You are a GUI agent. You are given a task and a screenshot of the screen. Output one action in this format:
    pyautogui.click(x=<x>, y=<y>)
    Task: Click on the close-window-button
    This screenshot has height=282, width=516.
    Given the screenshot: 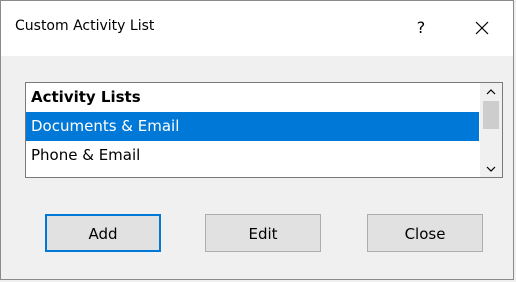 What is the action you would take?
    pyautogui.click(x=482, y=28)
    